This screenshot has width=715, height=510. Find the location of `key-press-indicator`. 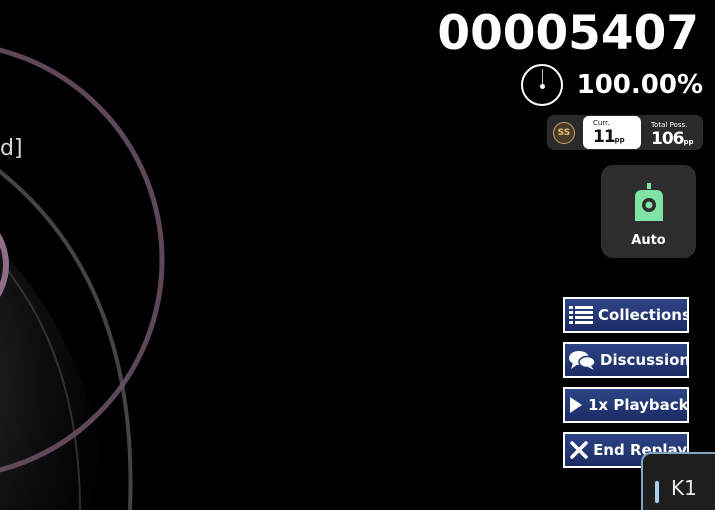

key-press-indicator is located at coordinates (657, 492).